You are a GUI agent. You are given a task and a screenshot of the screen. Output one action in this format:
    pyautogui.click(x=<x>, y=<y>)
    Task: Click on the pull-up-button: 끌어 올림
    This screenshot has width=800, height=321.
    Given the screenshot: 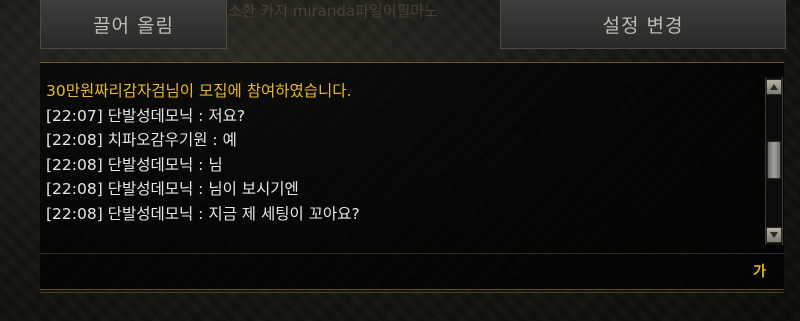 What is the action you would take?
    pyautogui.click(x=133, y=24)
    